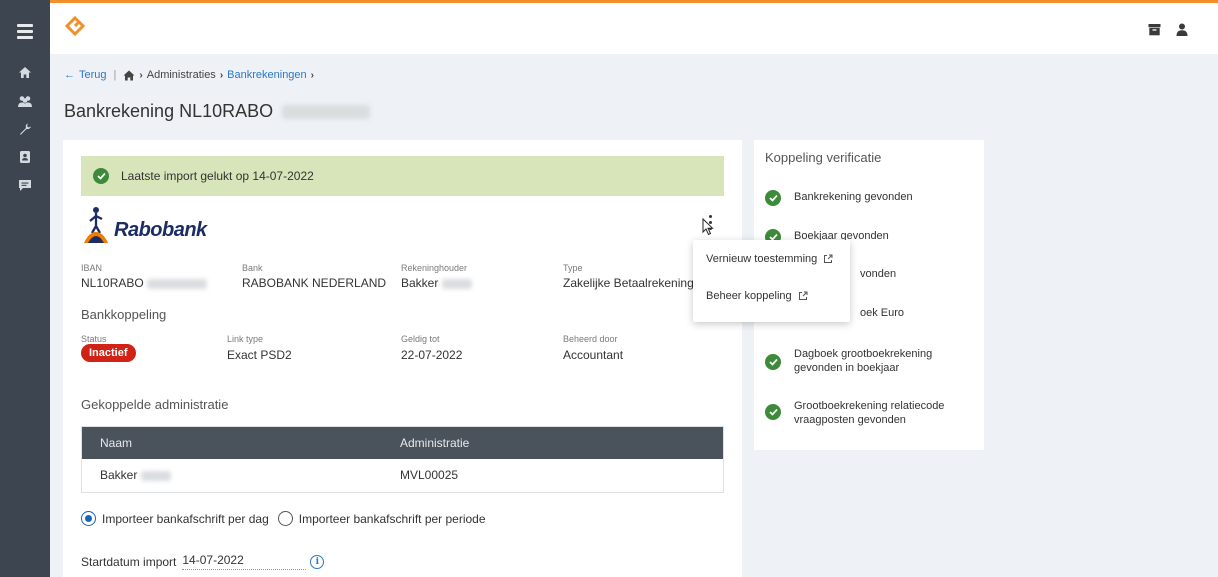  I want to click on start-date-input: 14-07-2022, so click(244, 561).